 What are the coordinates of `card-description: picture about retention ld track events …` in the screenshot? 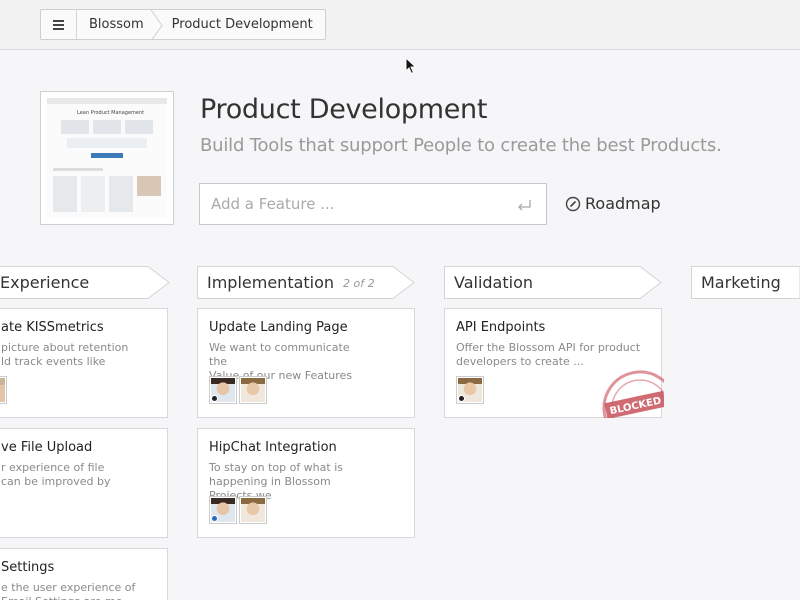 It's located at (65, 354).